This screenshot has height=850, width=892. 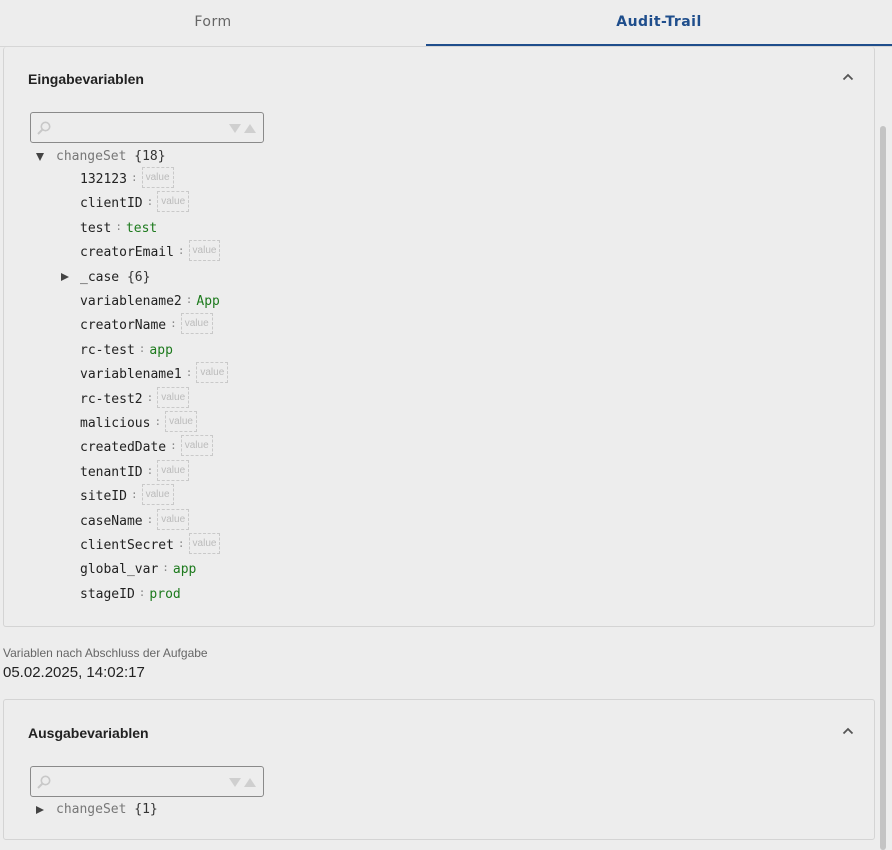 I want to click on tree-entry: rc-test: app, so click(x=126, y=351).